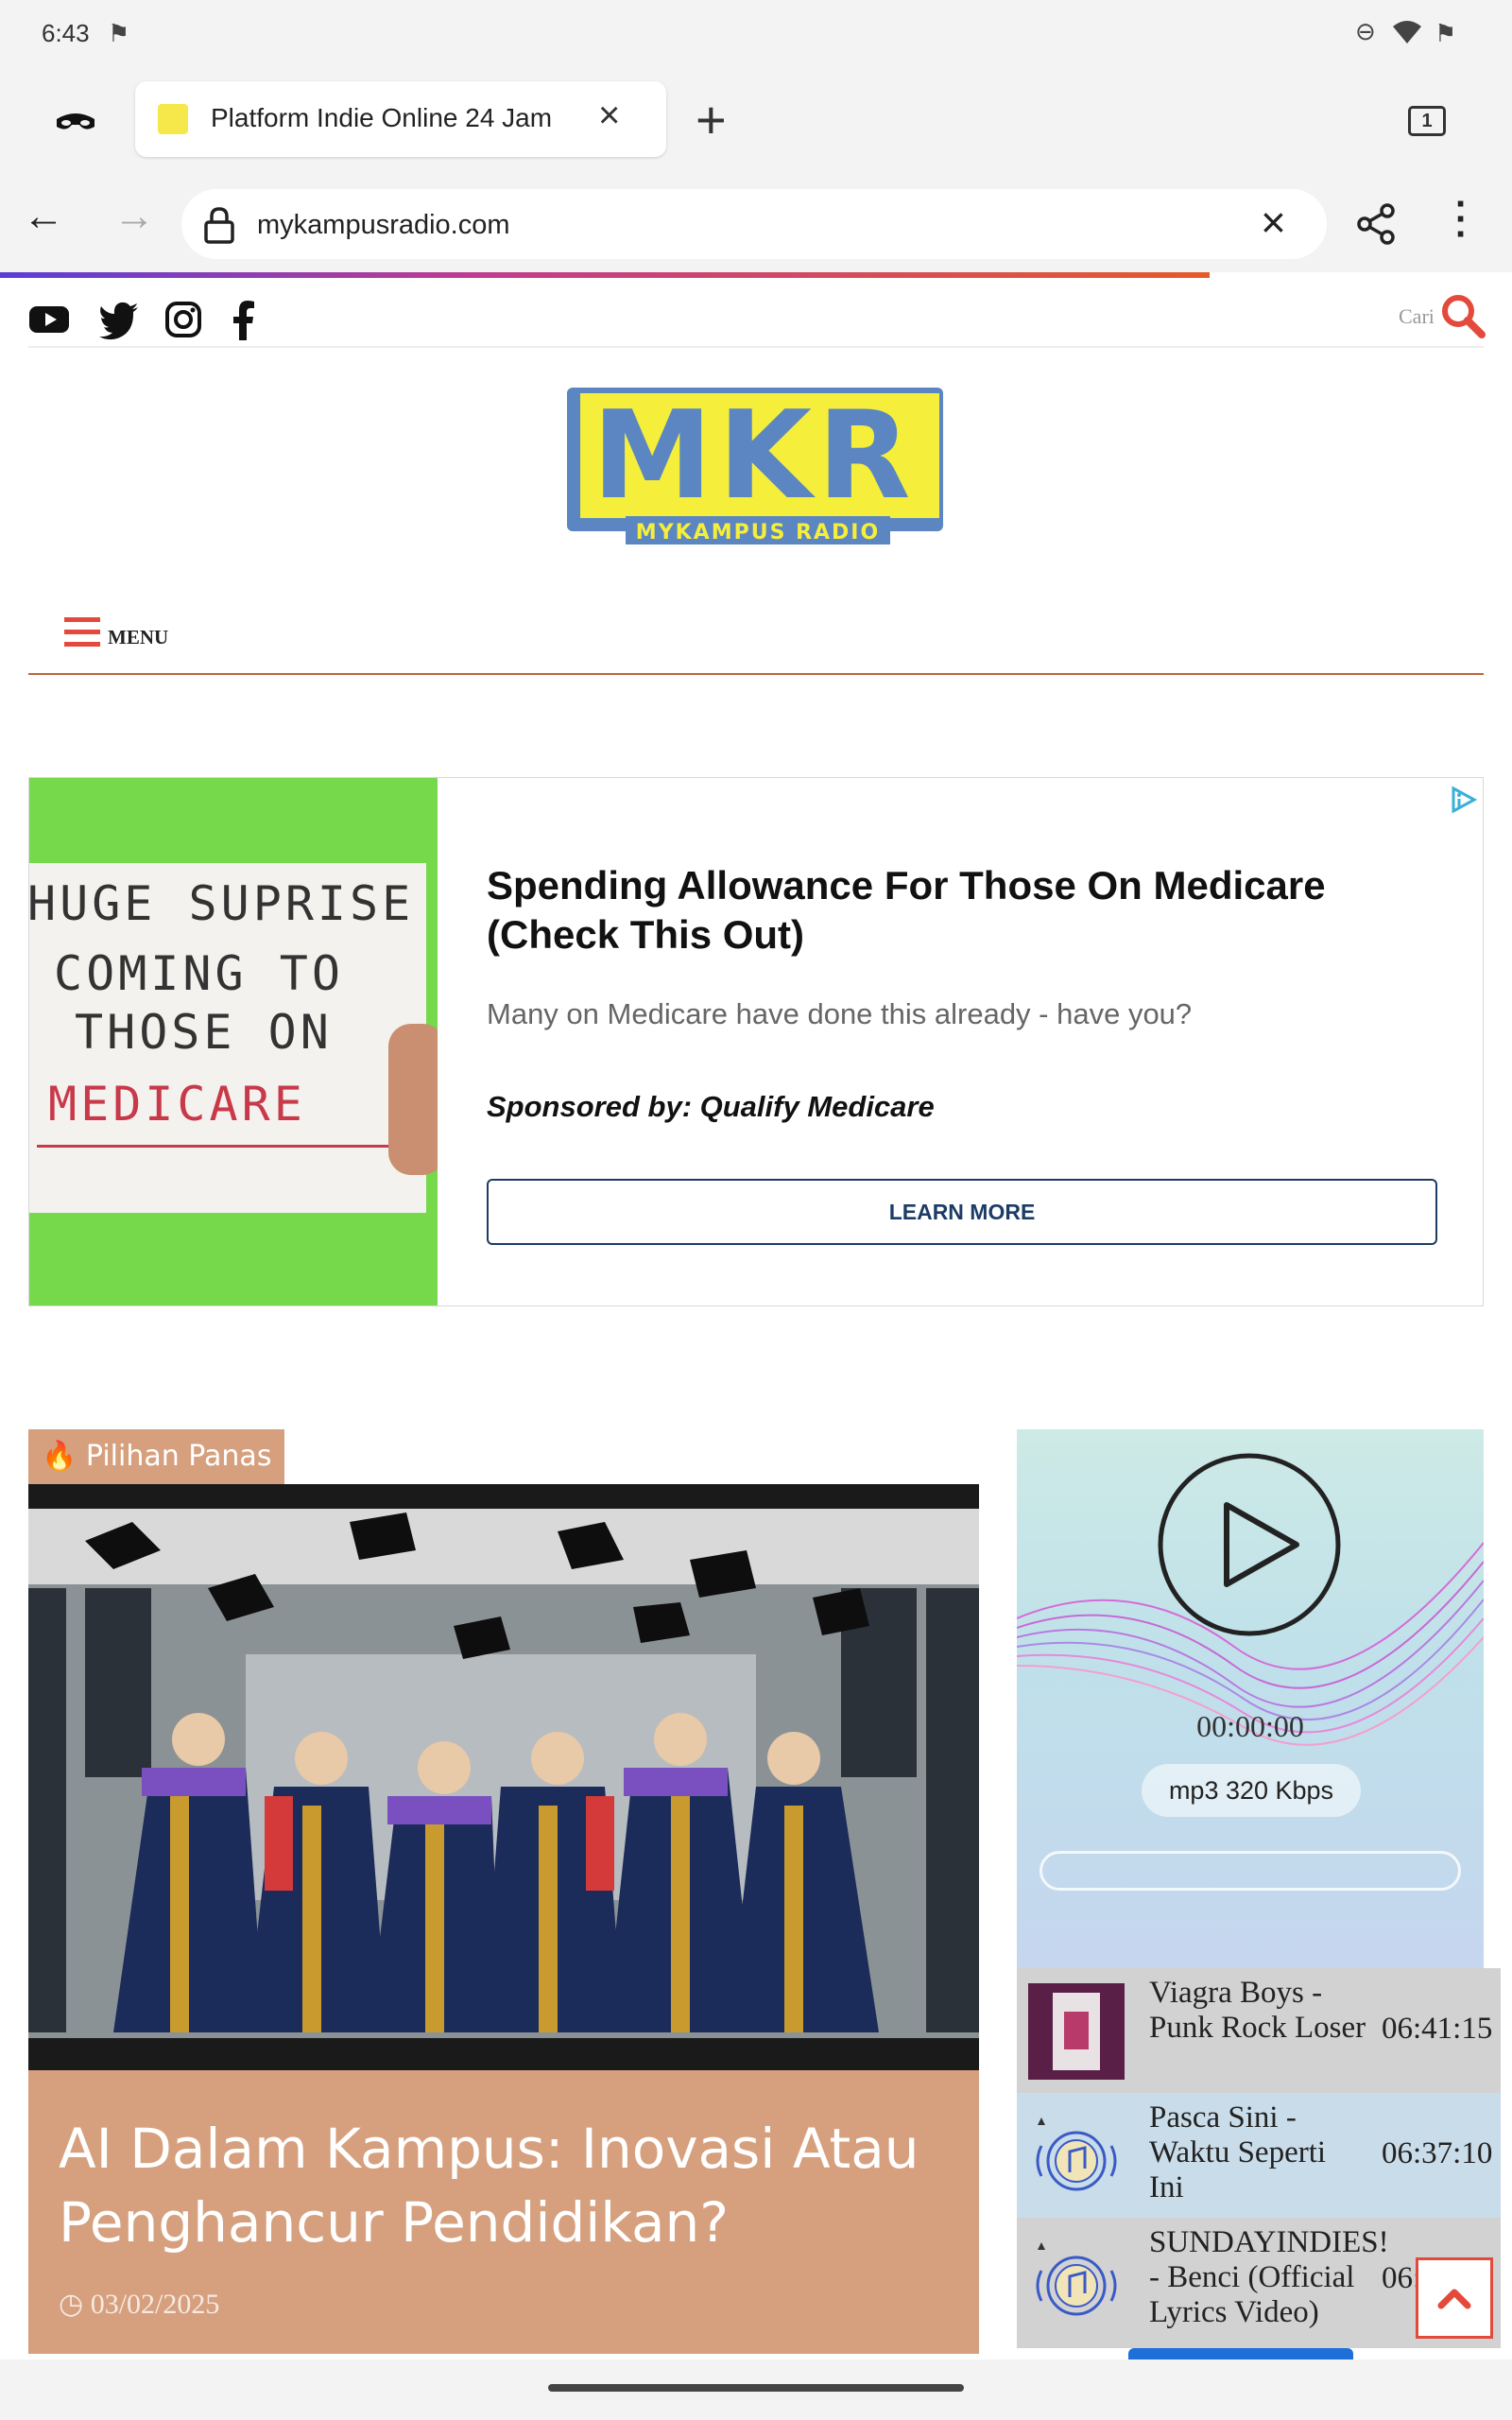  I want to click on tab-close-icon: ×, so click(609, 116).